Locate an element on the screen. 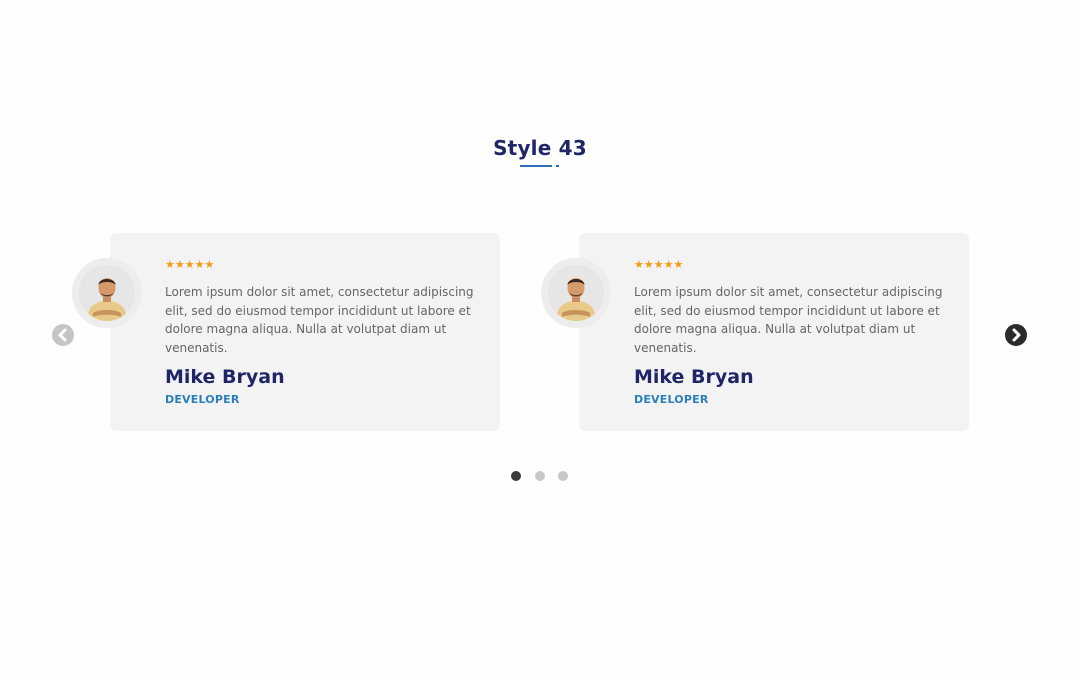 Image resolution: width=1080 pixels, height=675 pixels. carousel-prev-button is located at coordinates (63, 335).